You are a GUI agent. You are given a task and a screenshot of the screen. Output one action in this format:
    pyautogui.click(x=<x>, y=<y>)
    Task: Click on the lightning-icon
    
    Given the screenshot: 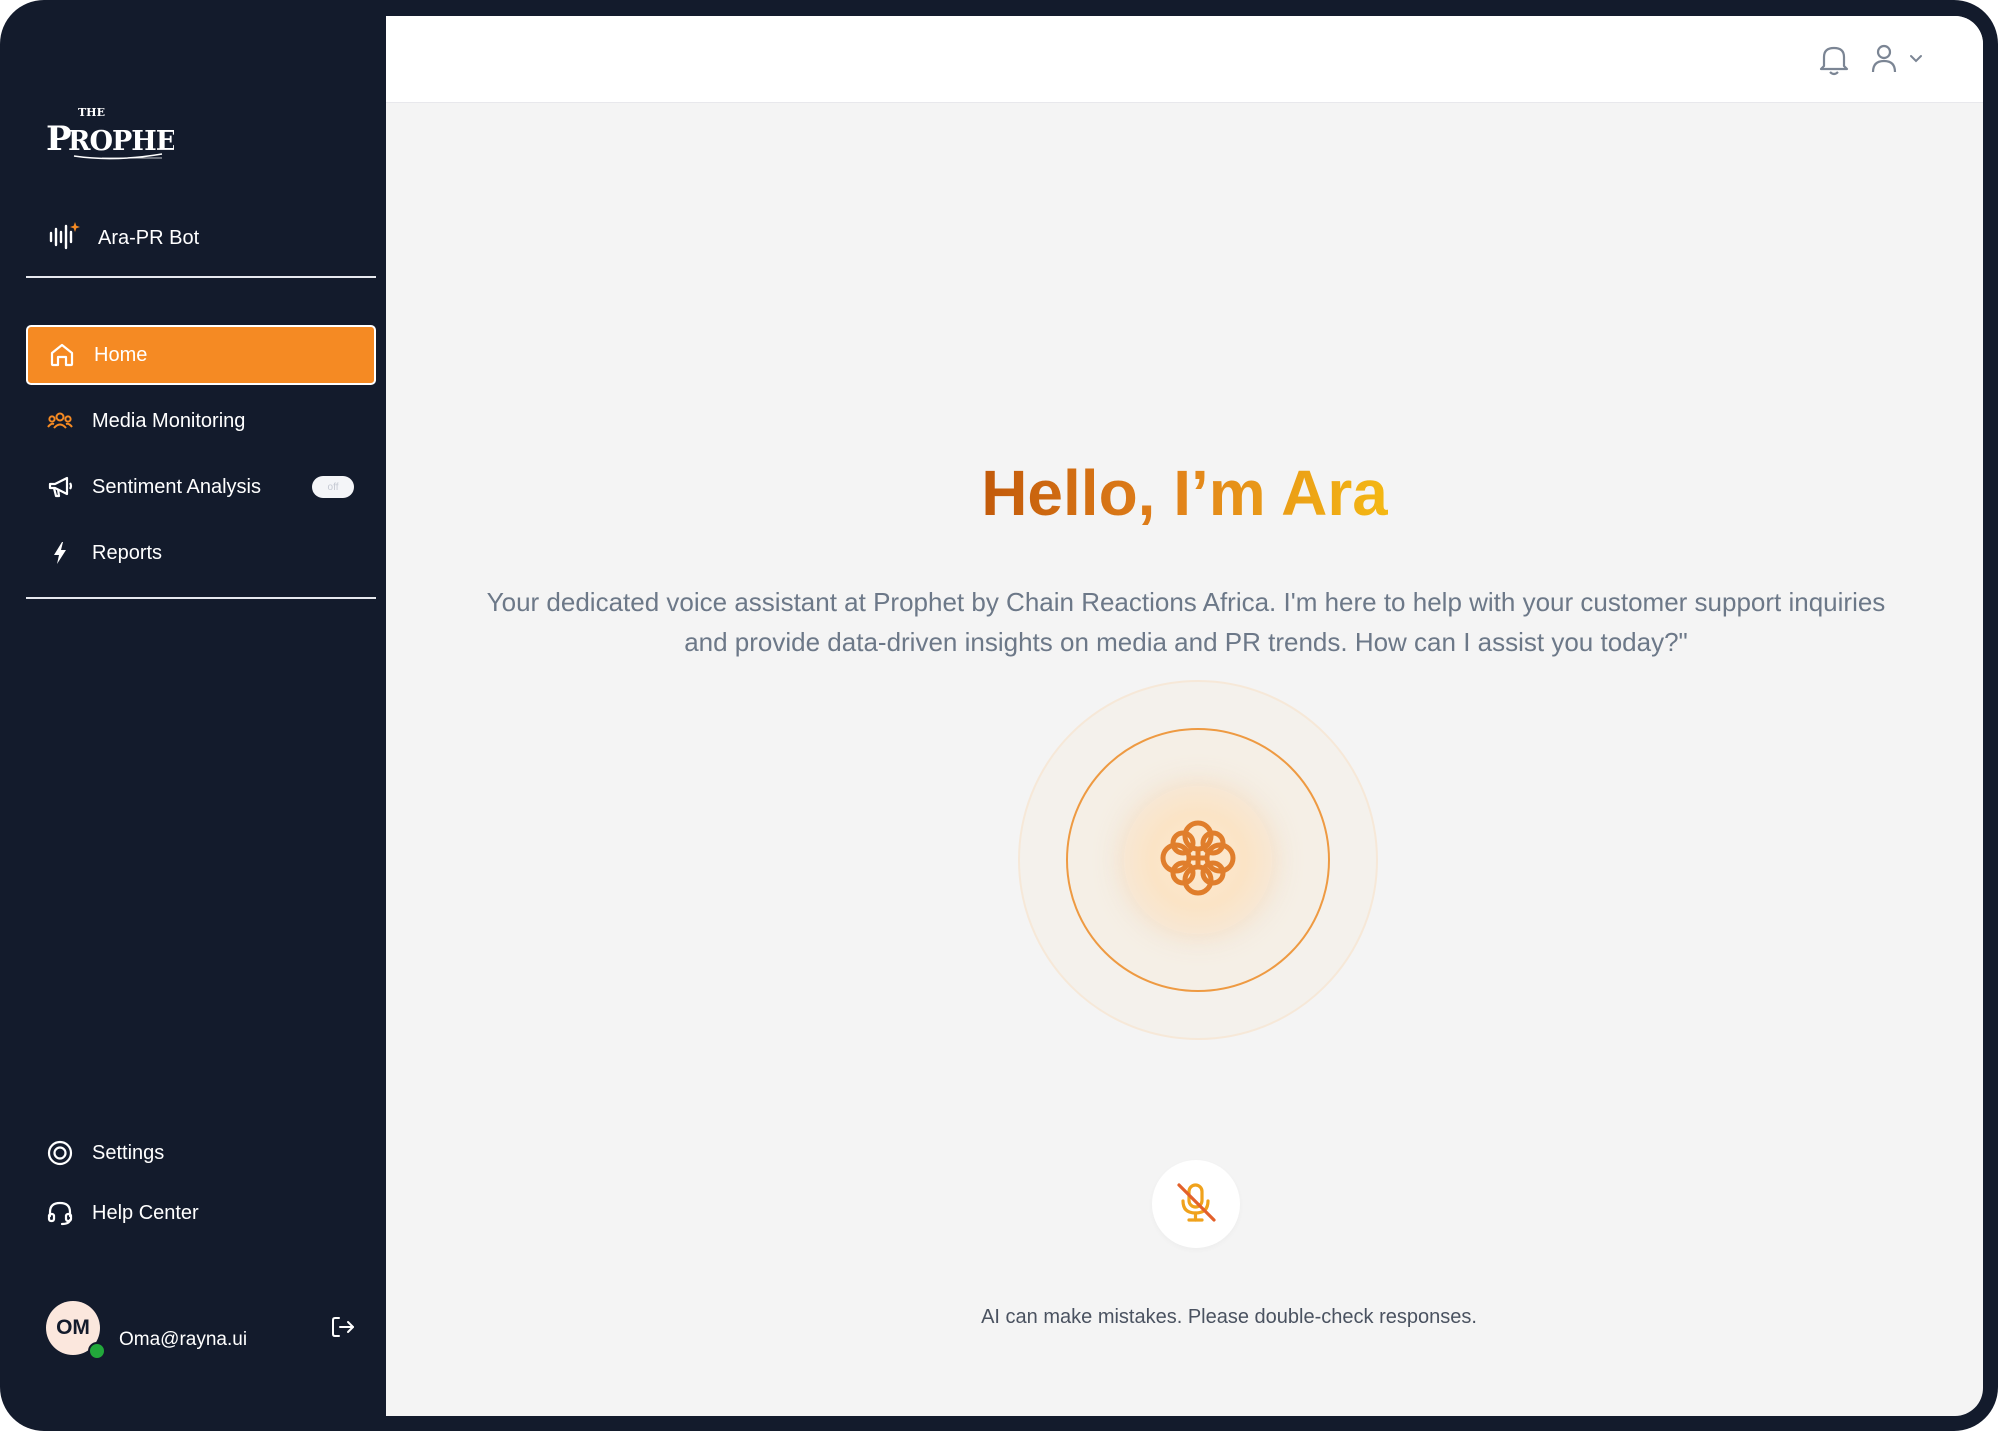 What is the action you would take?
    pyautogui.click(x=60, y=553)
    